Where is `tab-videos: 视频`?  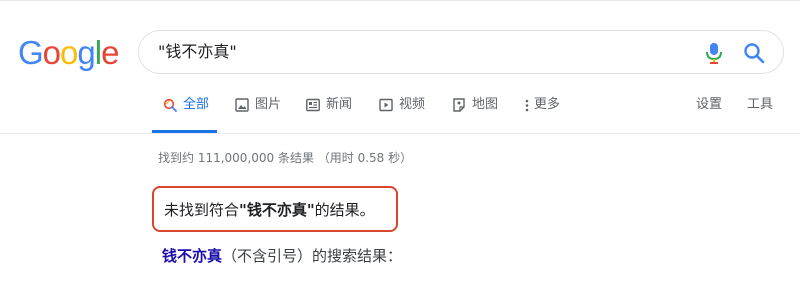
tab-videos: 视频 is located at coordinates (402, 114).